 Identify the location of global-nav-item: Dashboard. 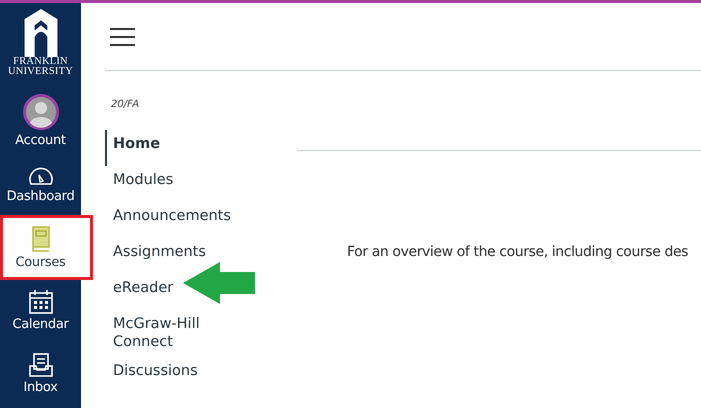
(40, 184).